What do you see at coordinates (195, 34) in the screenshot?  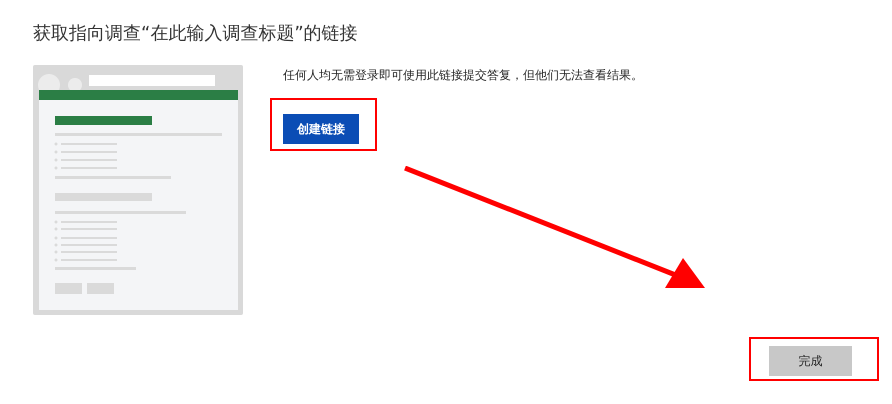 I see `dialog-title: 获取指向调查“在此输入调查标题”的链接` at bounding box center [195, 34].